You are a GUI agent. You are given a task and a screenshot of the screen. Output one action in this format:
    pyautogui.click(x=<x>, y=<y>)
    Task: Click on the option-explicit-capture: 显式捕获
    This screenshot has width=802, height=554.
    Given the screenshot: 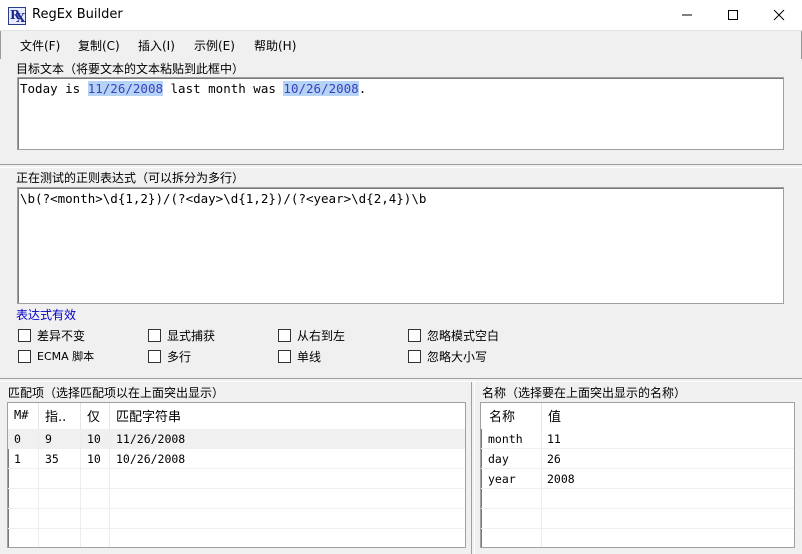 What is the action you would take?
    pyautogui.click(x=181, y=335)
    